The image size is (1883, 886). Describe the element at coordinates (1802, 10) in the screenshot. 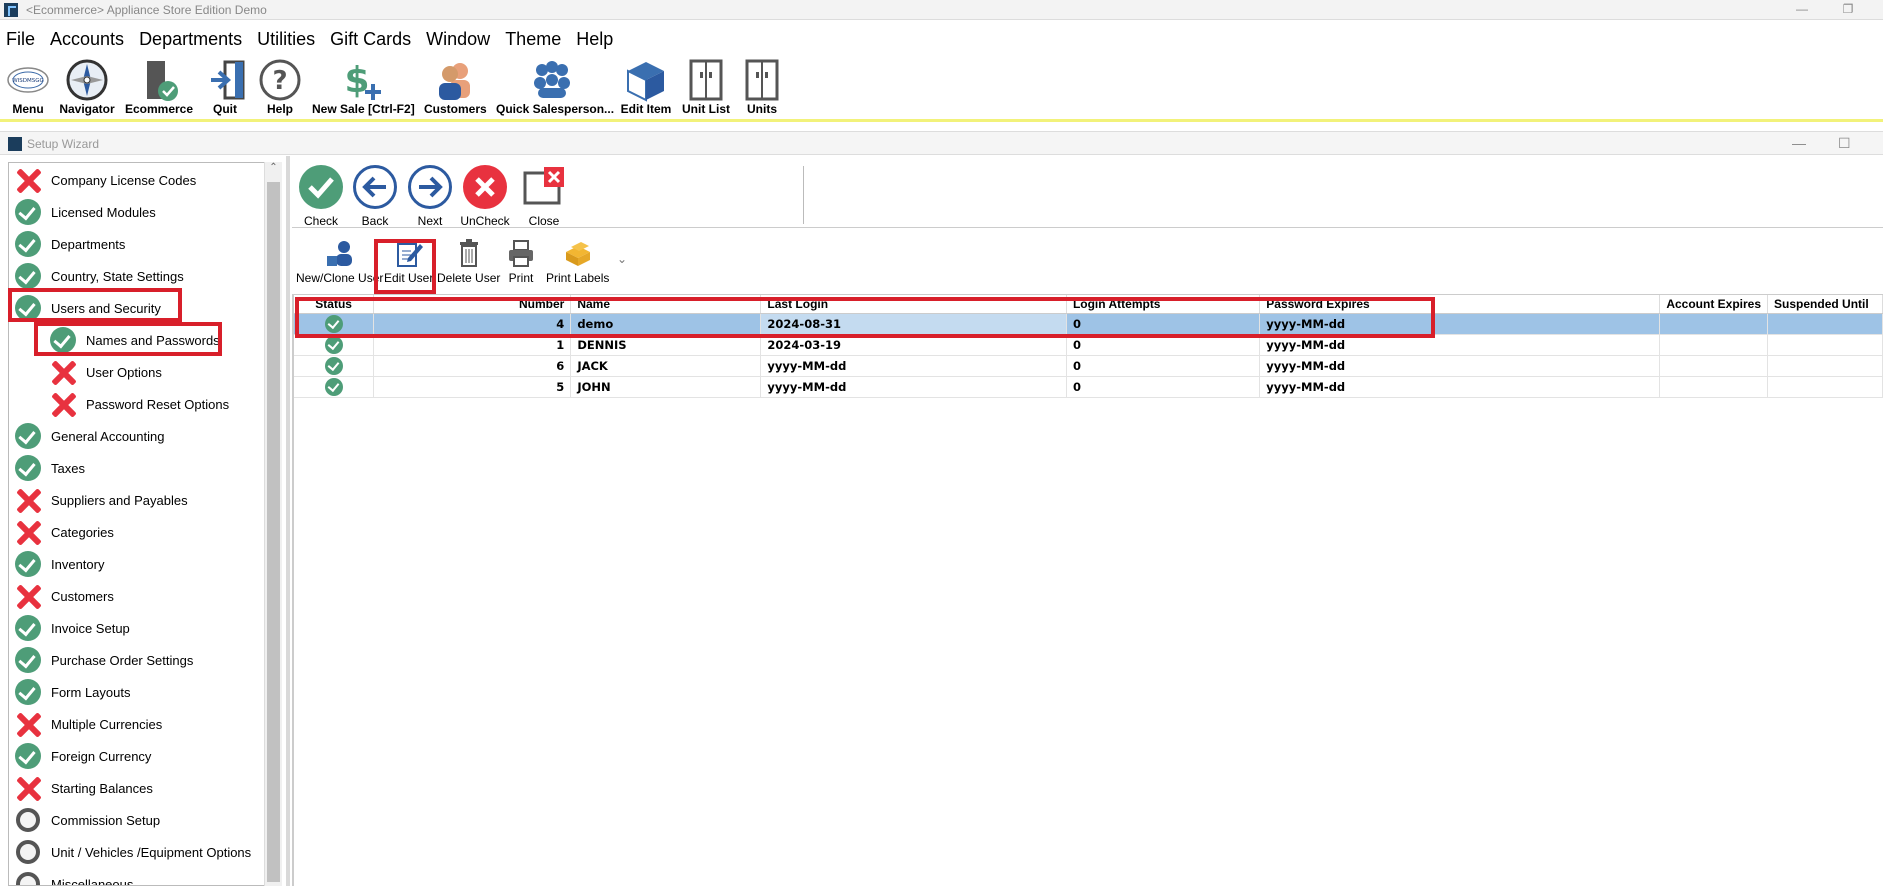

I see `minimize-button: —` at that location.